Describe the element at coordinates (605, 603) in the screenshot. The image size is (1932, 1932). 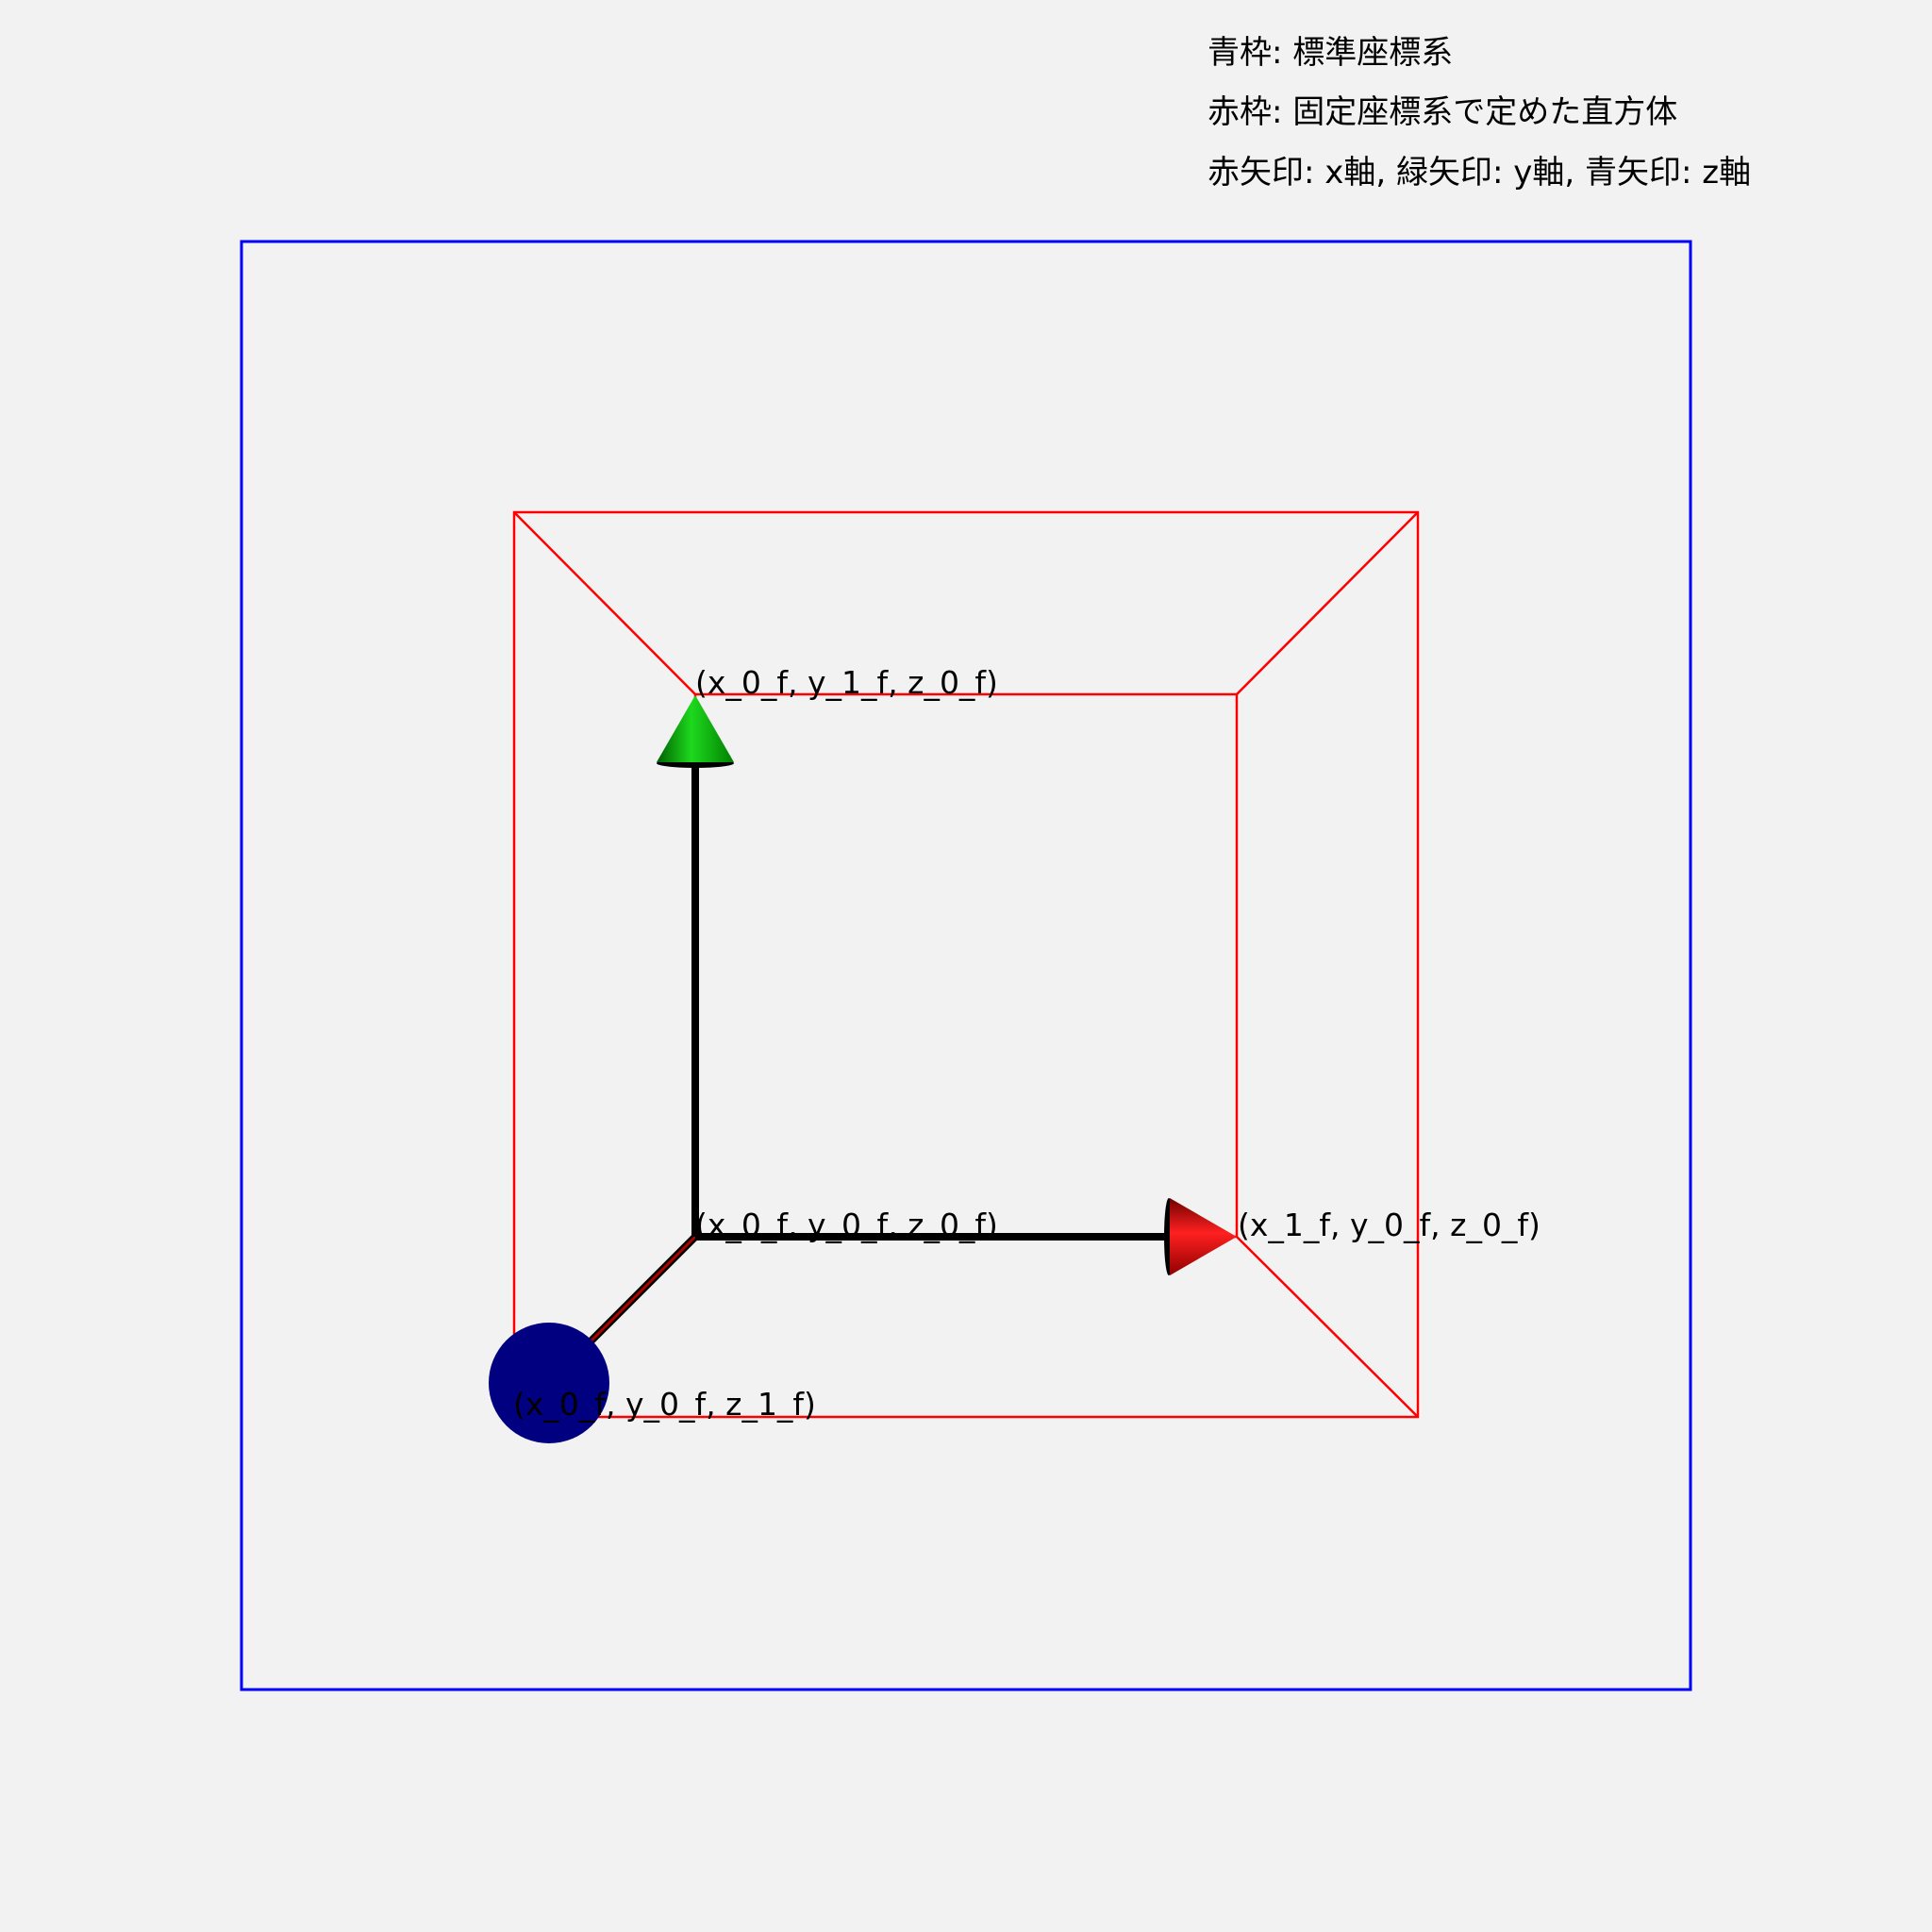
I see `fixed-box-edge-tl` at that location.